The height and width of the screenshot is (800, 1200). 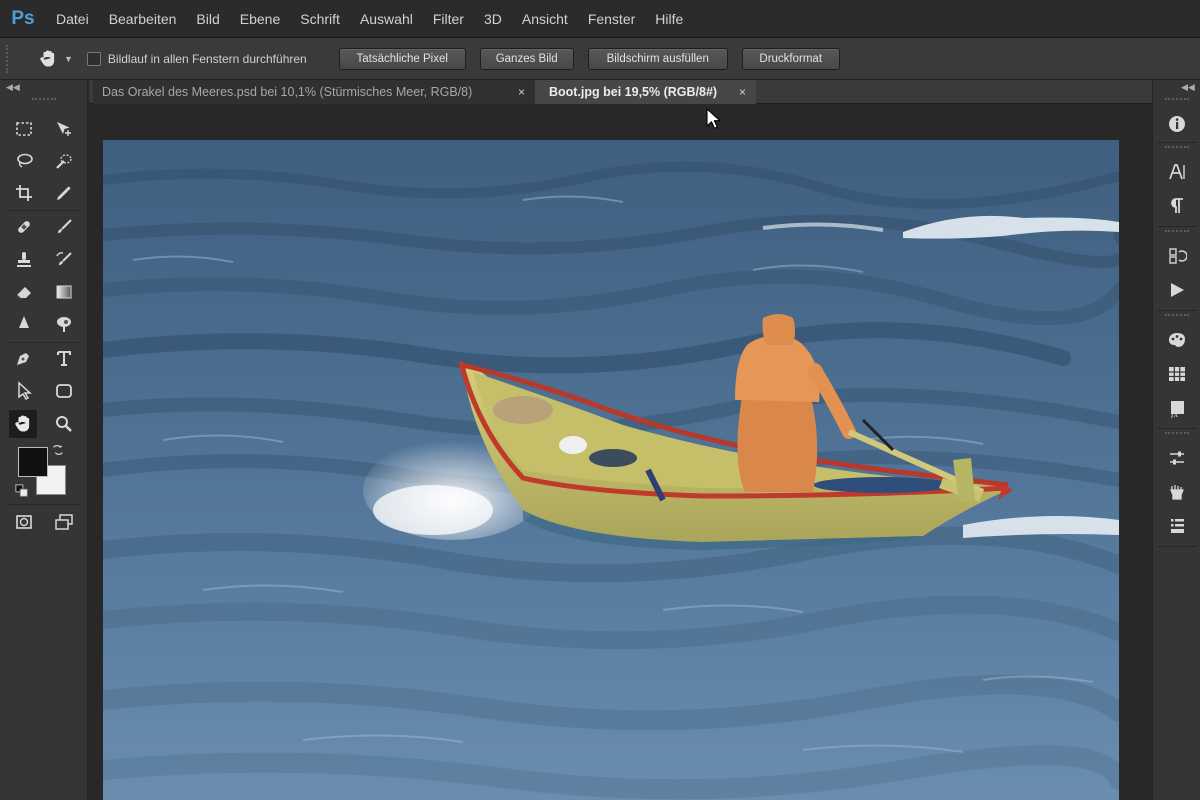 What do you see at coordinates (713, 118) in the screenshot?
I see `mouse-cursor-icon` at bounding box center [713, 118].